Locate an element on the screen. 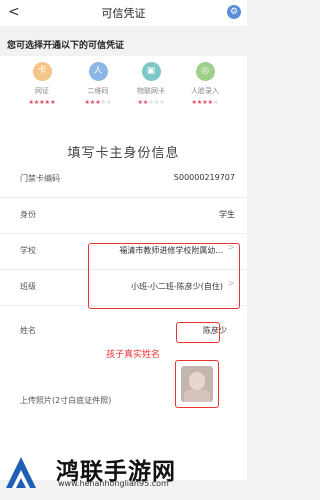 Image resolution: width=320 pixels, height=500 pixels. form-title: 填写卡主身份信息 is located at coordinates (123, 153).